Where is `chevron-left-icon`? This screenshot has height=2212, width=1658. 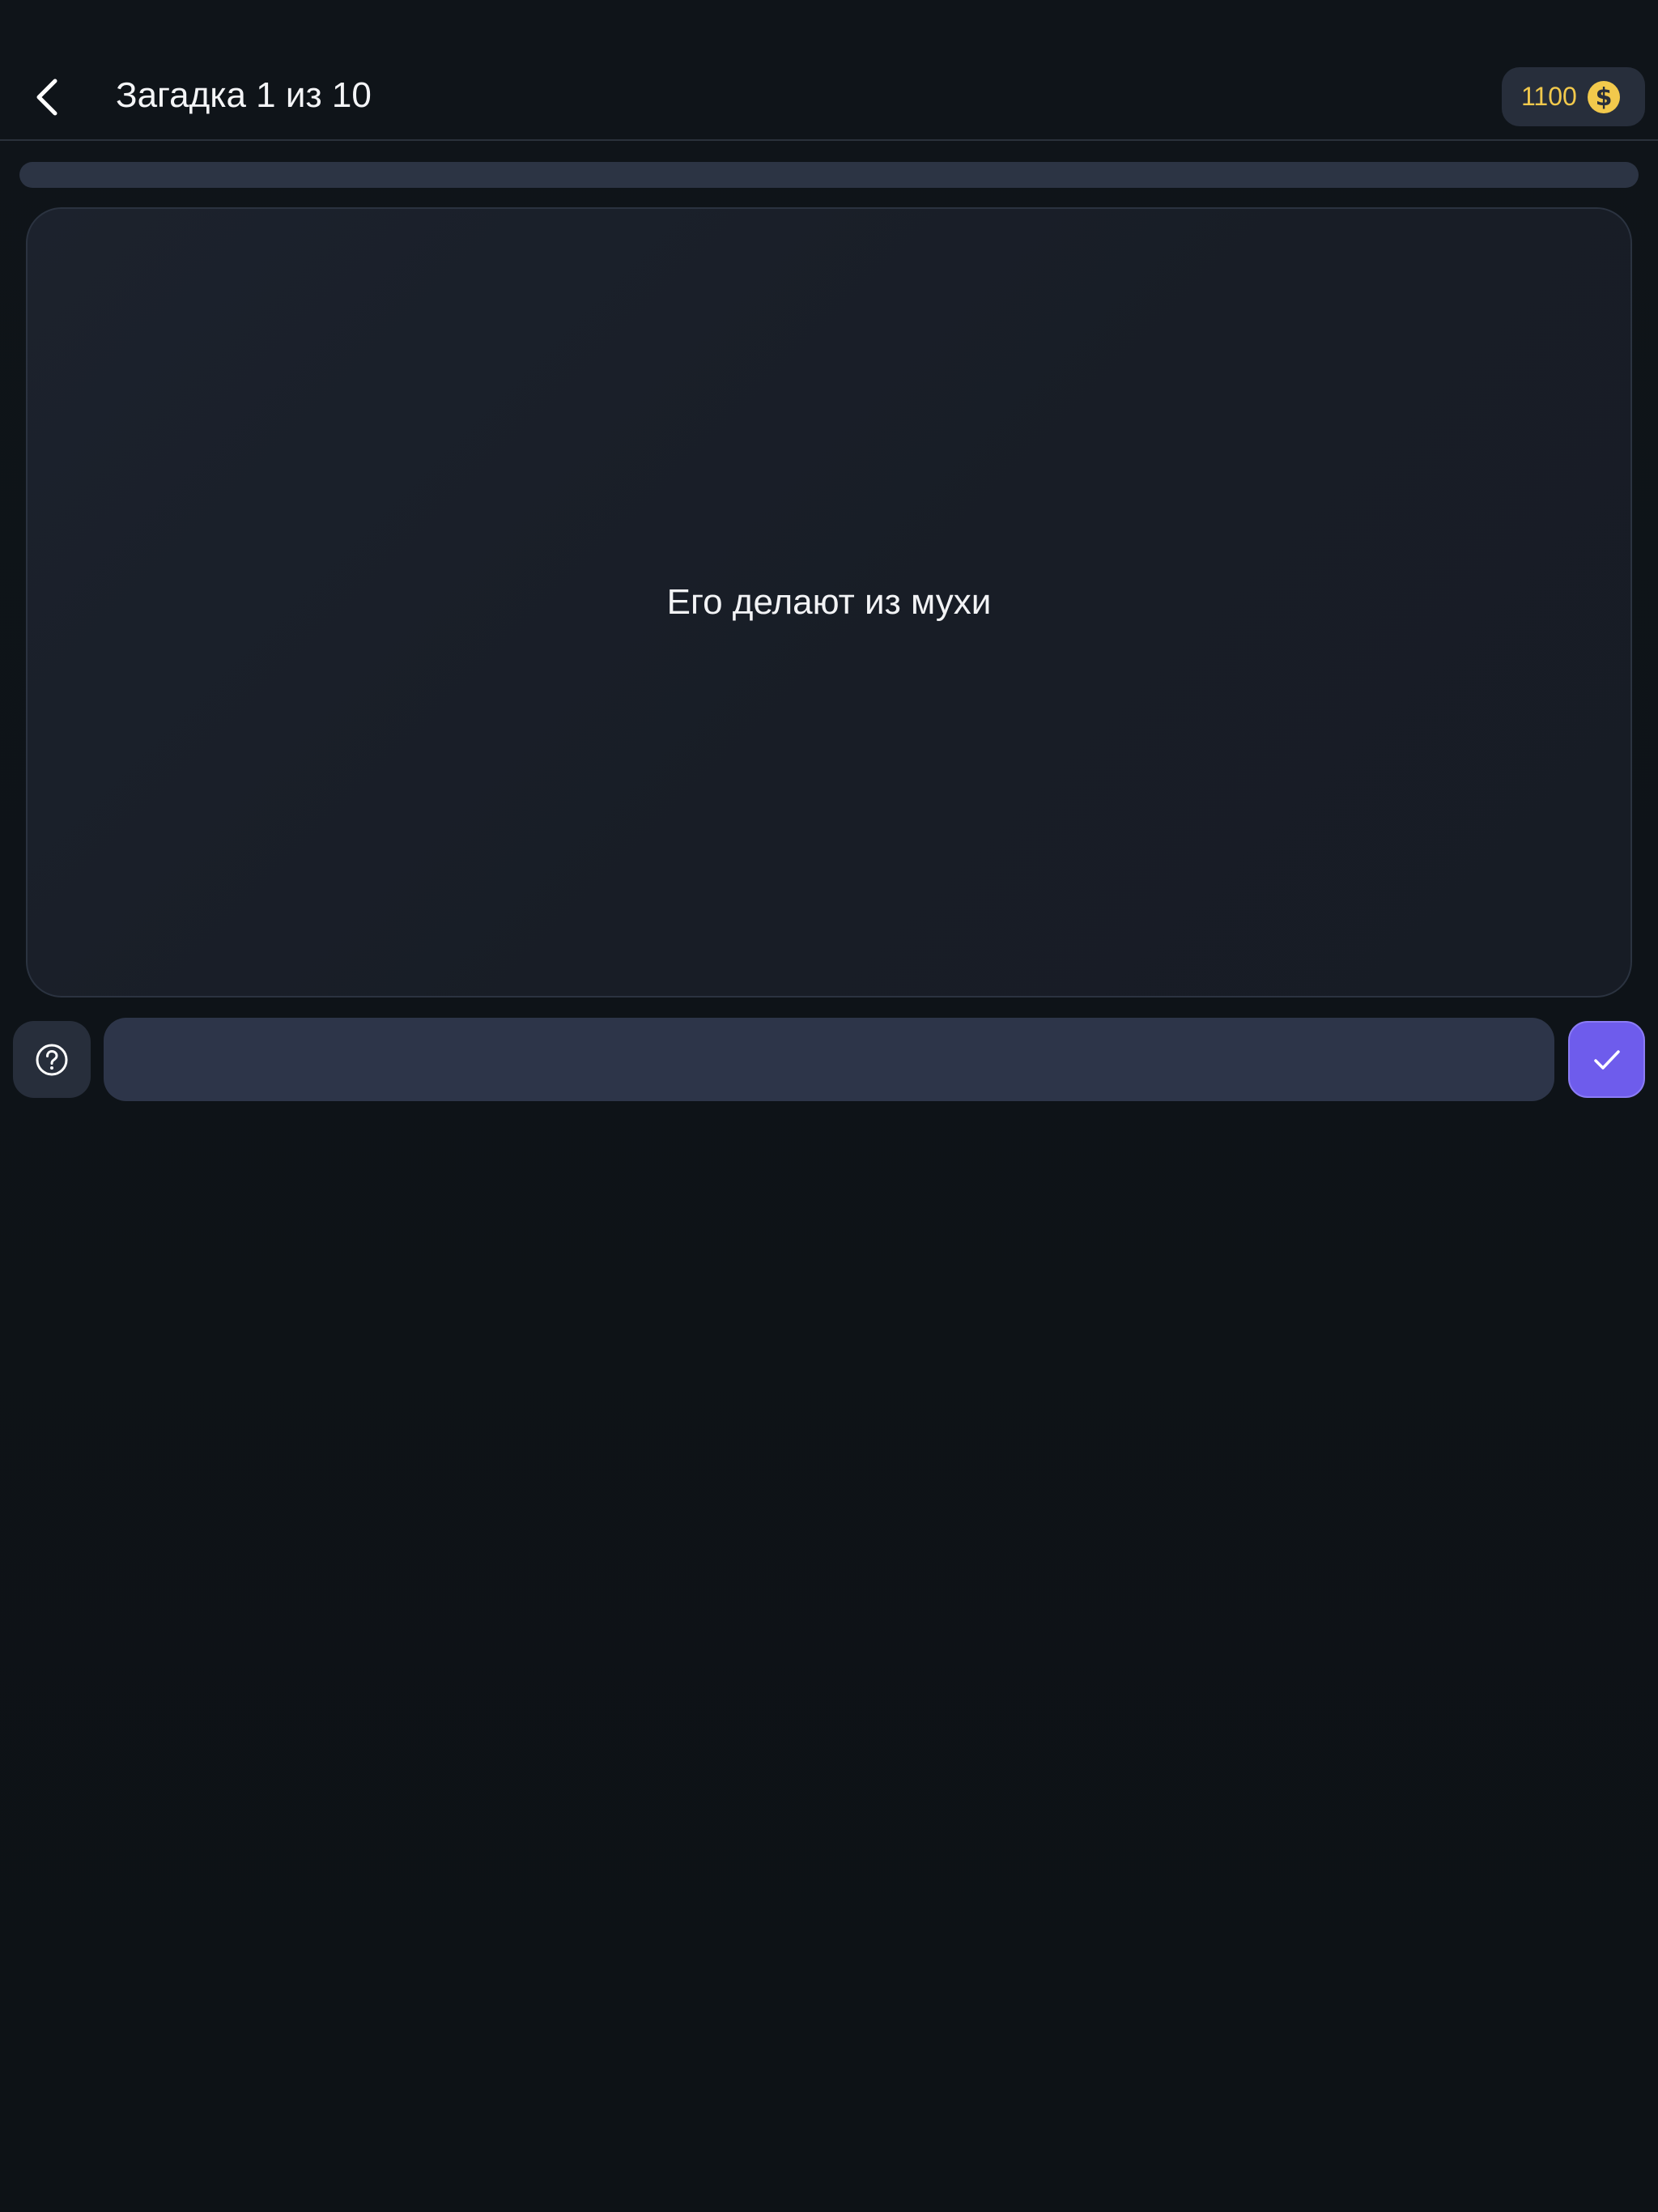
chevron-left-icon is located at coordinates (46, 98).